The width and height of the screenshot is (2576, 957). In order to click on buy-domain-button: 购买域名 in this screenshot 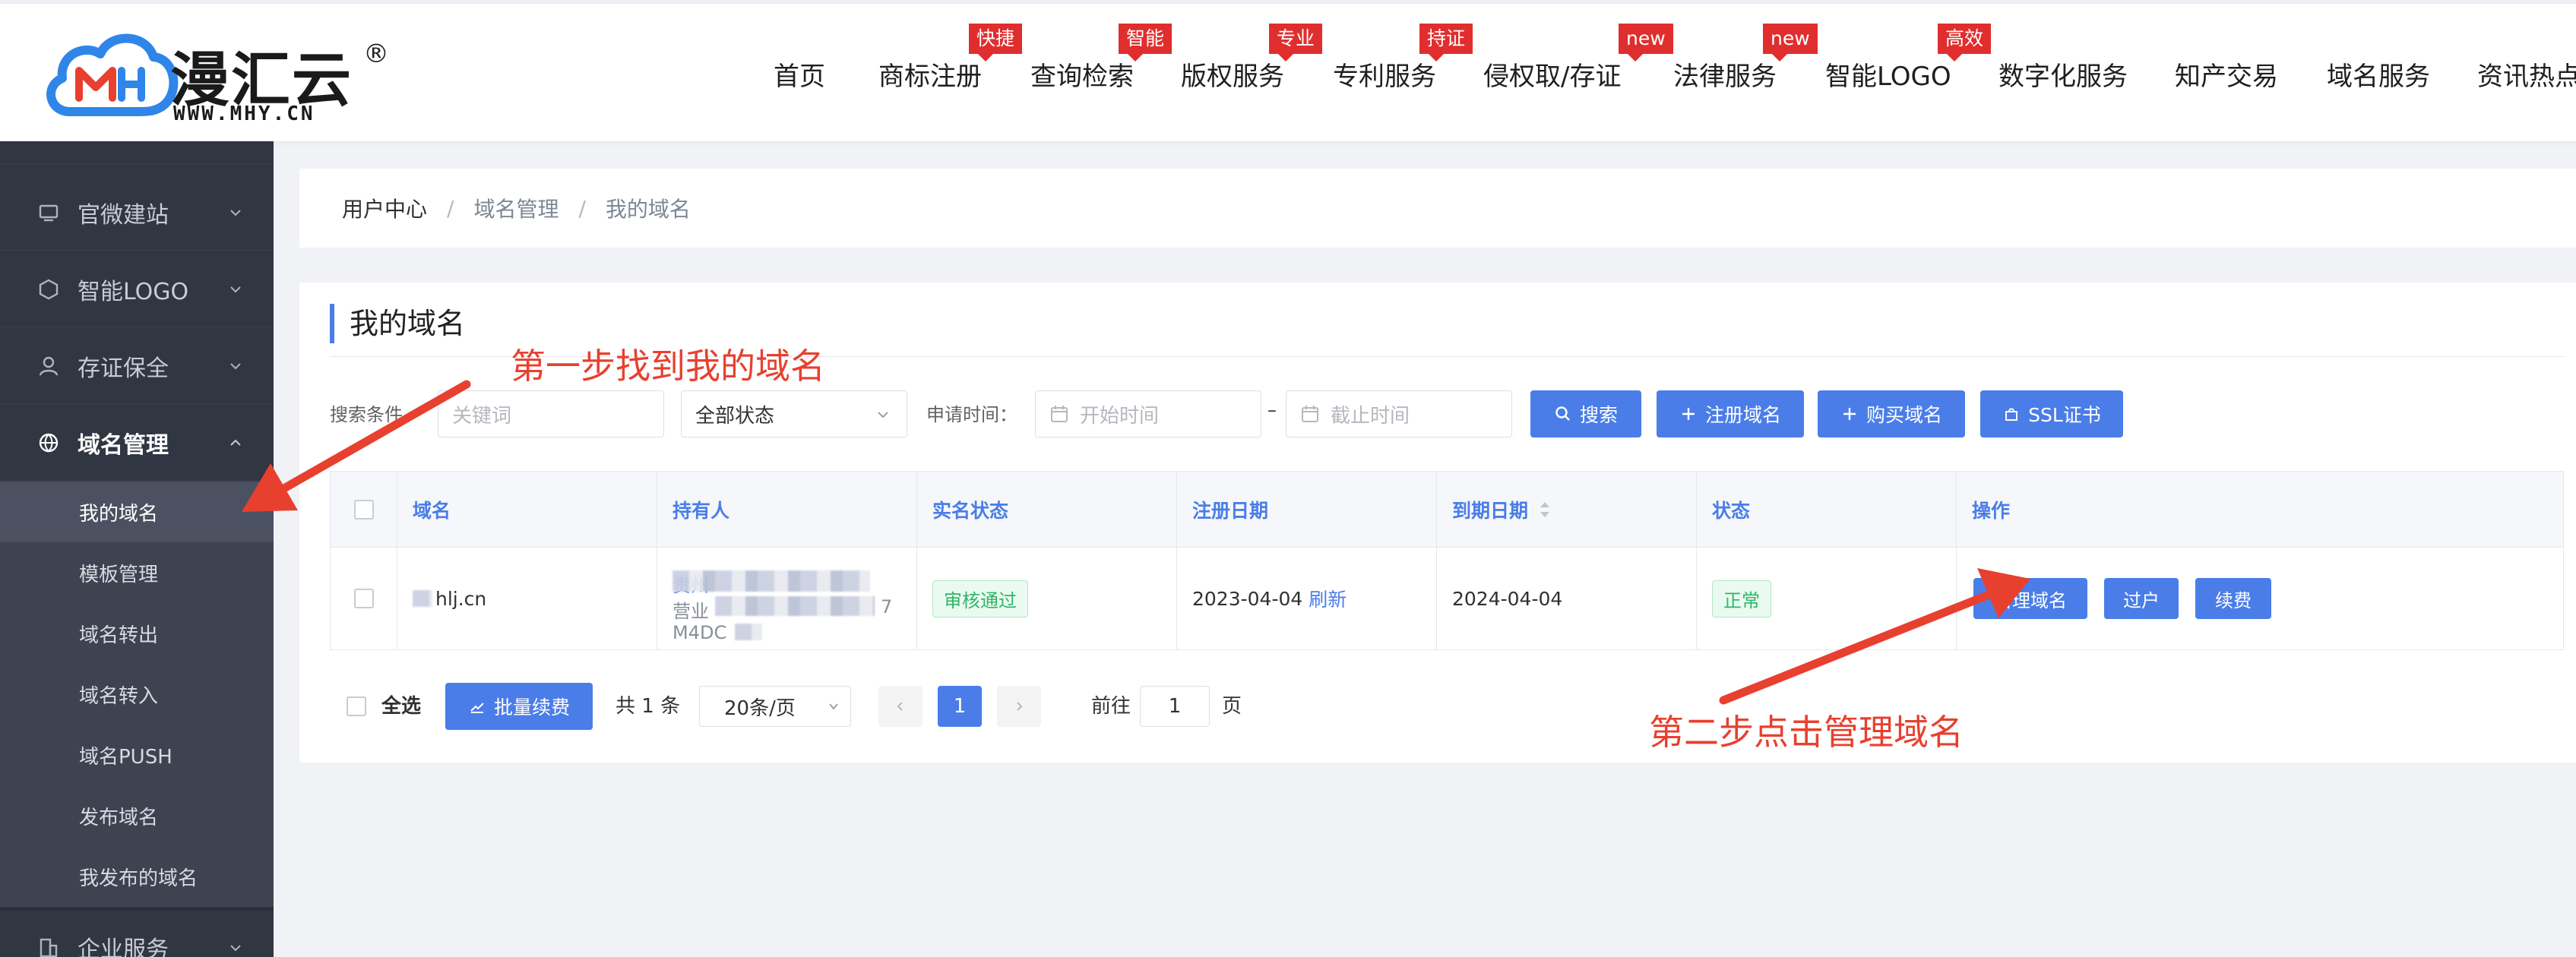, I will do `click(1891, 413)`.